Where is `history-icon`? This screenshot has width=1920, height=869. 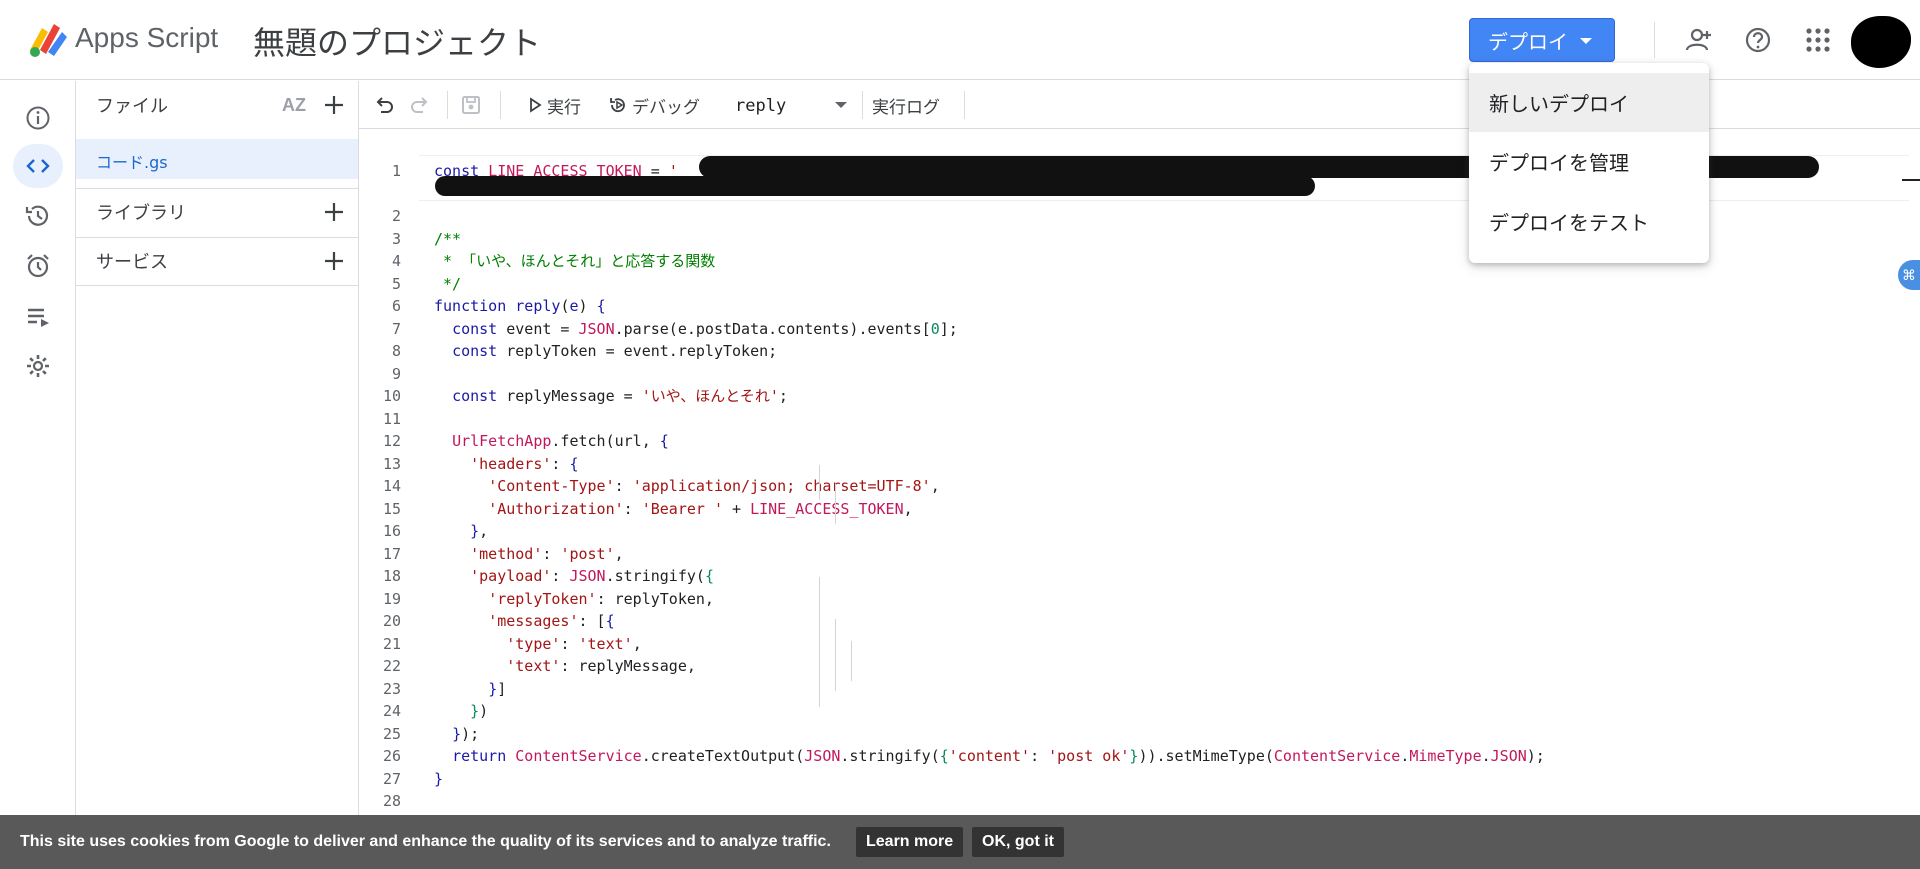 history-icon is located at coordinates (38, 216).